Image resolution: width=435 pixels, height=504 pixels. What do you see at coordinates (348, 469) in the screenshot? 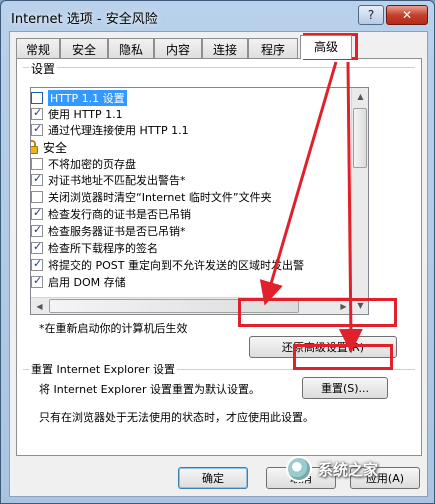
I see `watermark-text: 系统之家` at bounding box center [348, 469].